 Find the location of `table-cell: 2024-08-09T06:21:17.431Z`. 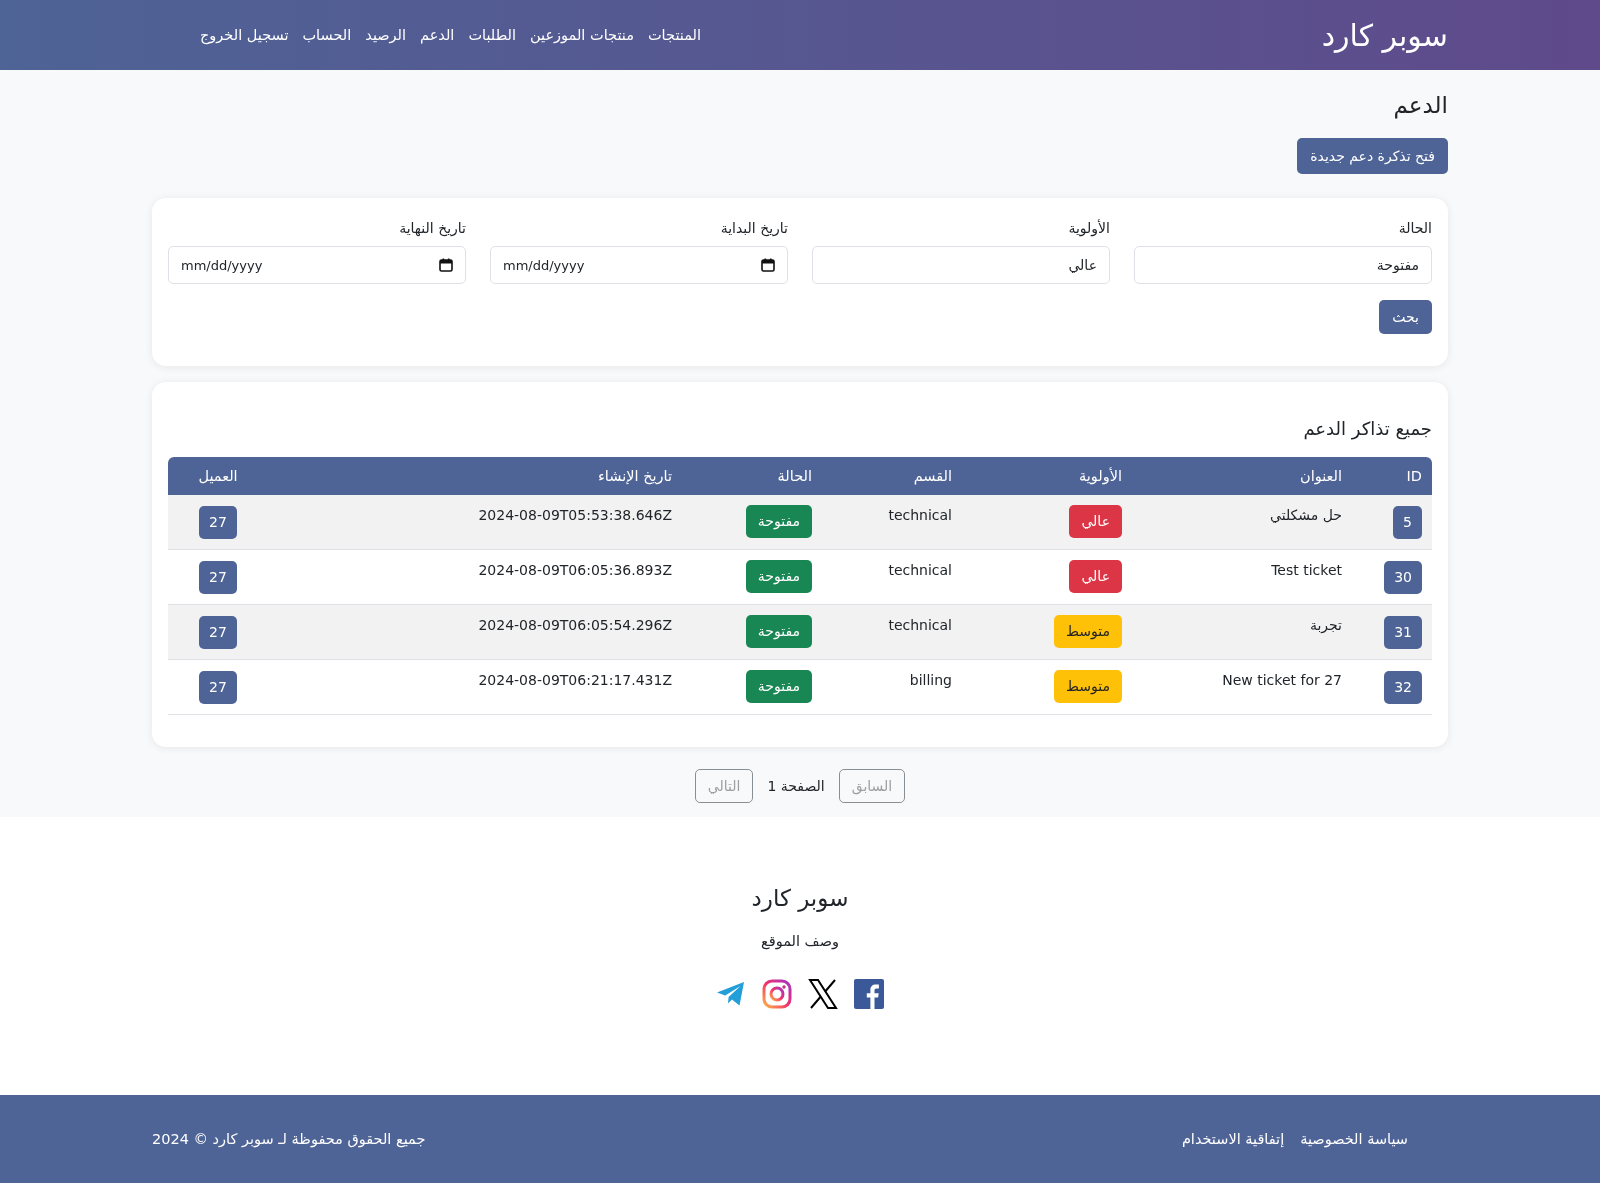

table-cell: 2024-08-09T06:21:17.431Z is located at coordinates (575, 680).